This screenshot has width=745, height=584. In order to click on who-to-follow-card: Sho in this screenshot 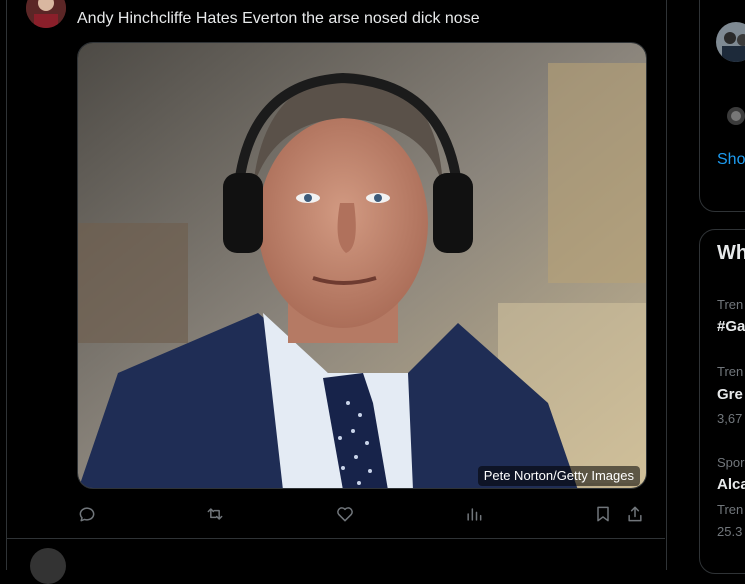, I will do `click(722, 106)`.